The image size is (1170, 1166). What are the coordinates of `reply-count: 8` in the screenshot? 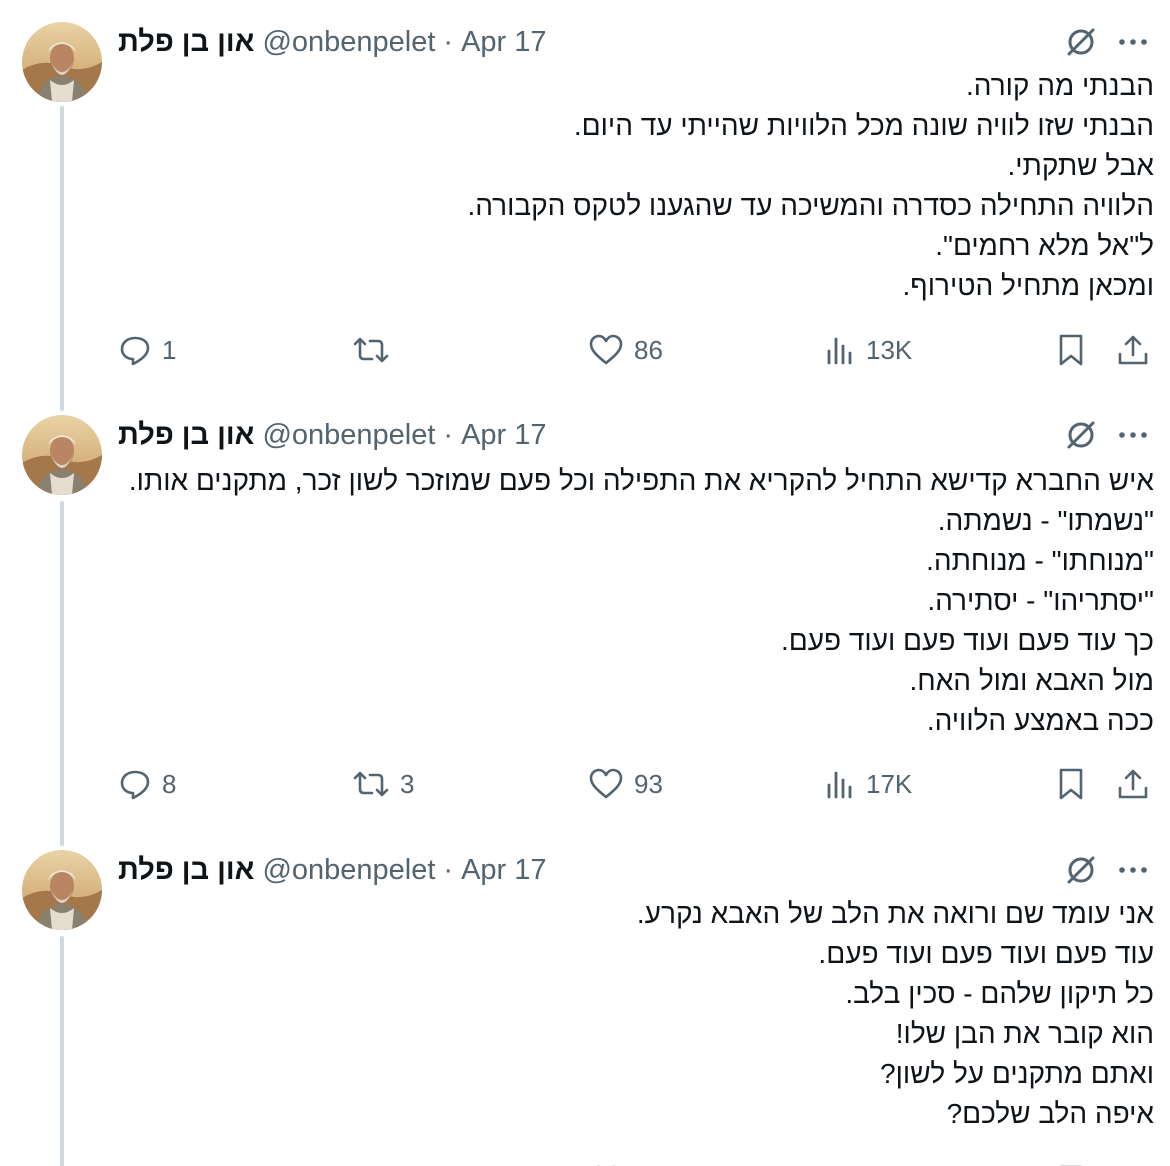 It's located at (169, 783).